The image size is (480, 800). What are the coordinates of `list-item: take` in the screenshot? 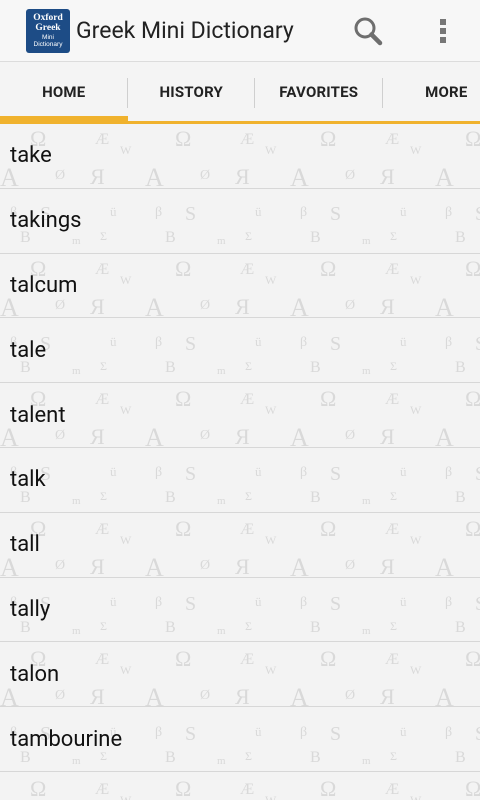 It's located at (240, 156).